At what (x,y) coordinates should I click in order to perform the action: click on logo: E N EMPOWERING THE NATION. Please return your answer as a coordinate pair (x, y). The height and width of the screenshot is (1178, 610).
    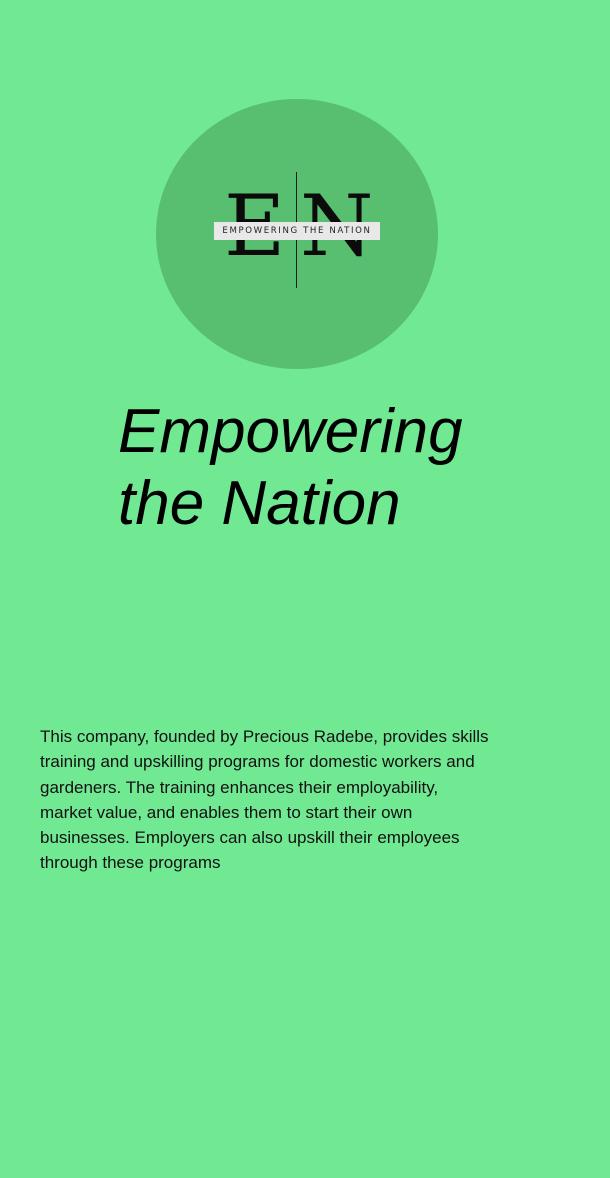
    Looking at the image, I should click on (297, 230).